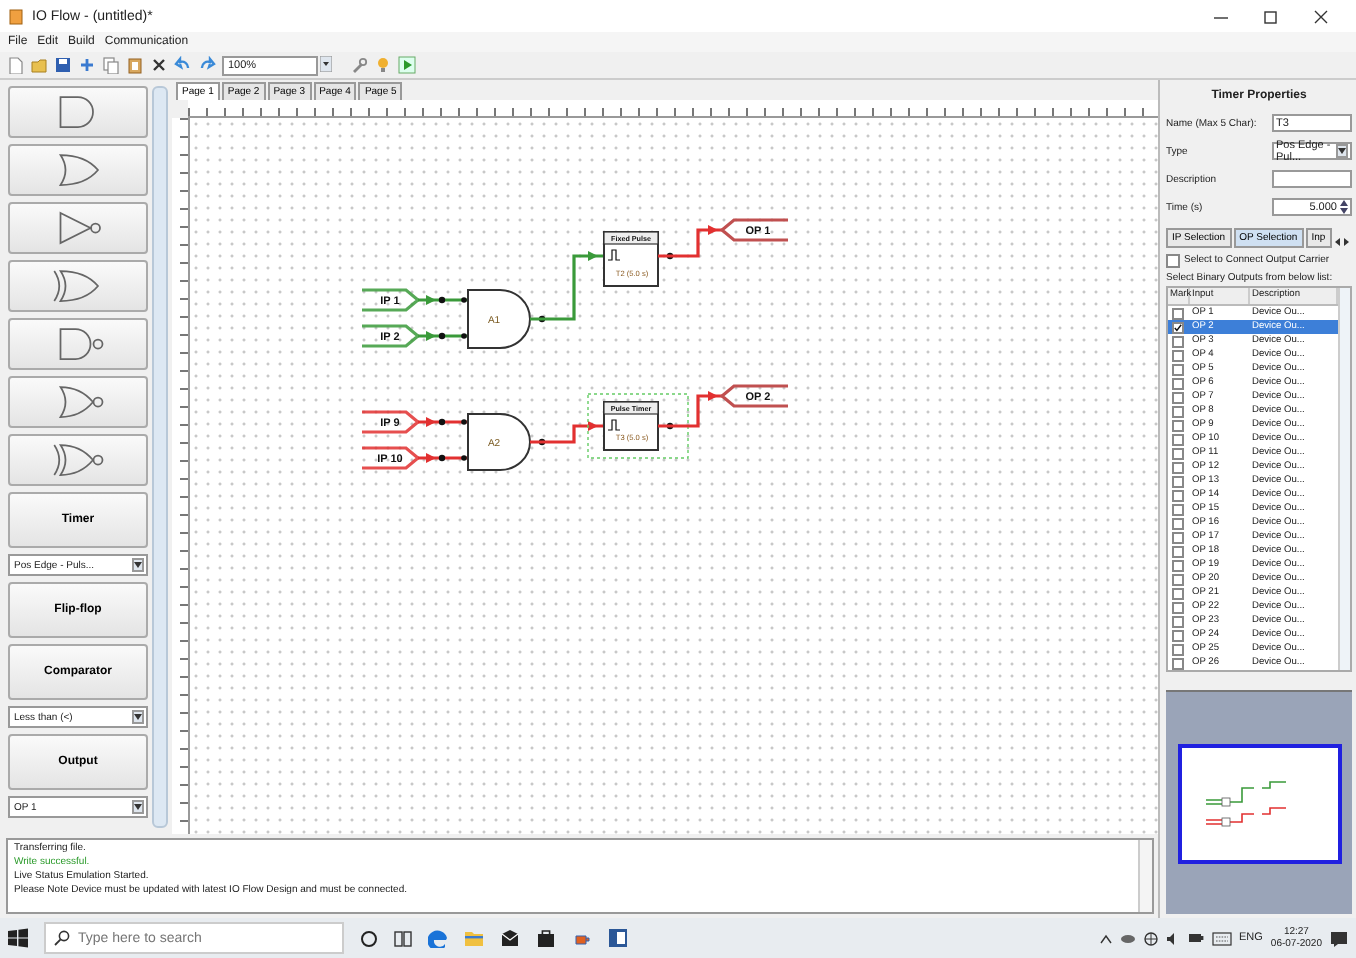 The height and width of the screenshot is (958, 1356). Describe the element at coordinates (207, 65) in the screenshot. I see `redo-icon` at that location.